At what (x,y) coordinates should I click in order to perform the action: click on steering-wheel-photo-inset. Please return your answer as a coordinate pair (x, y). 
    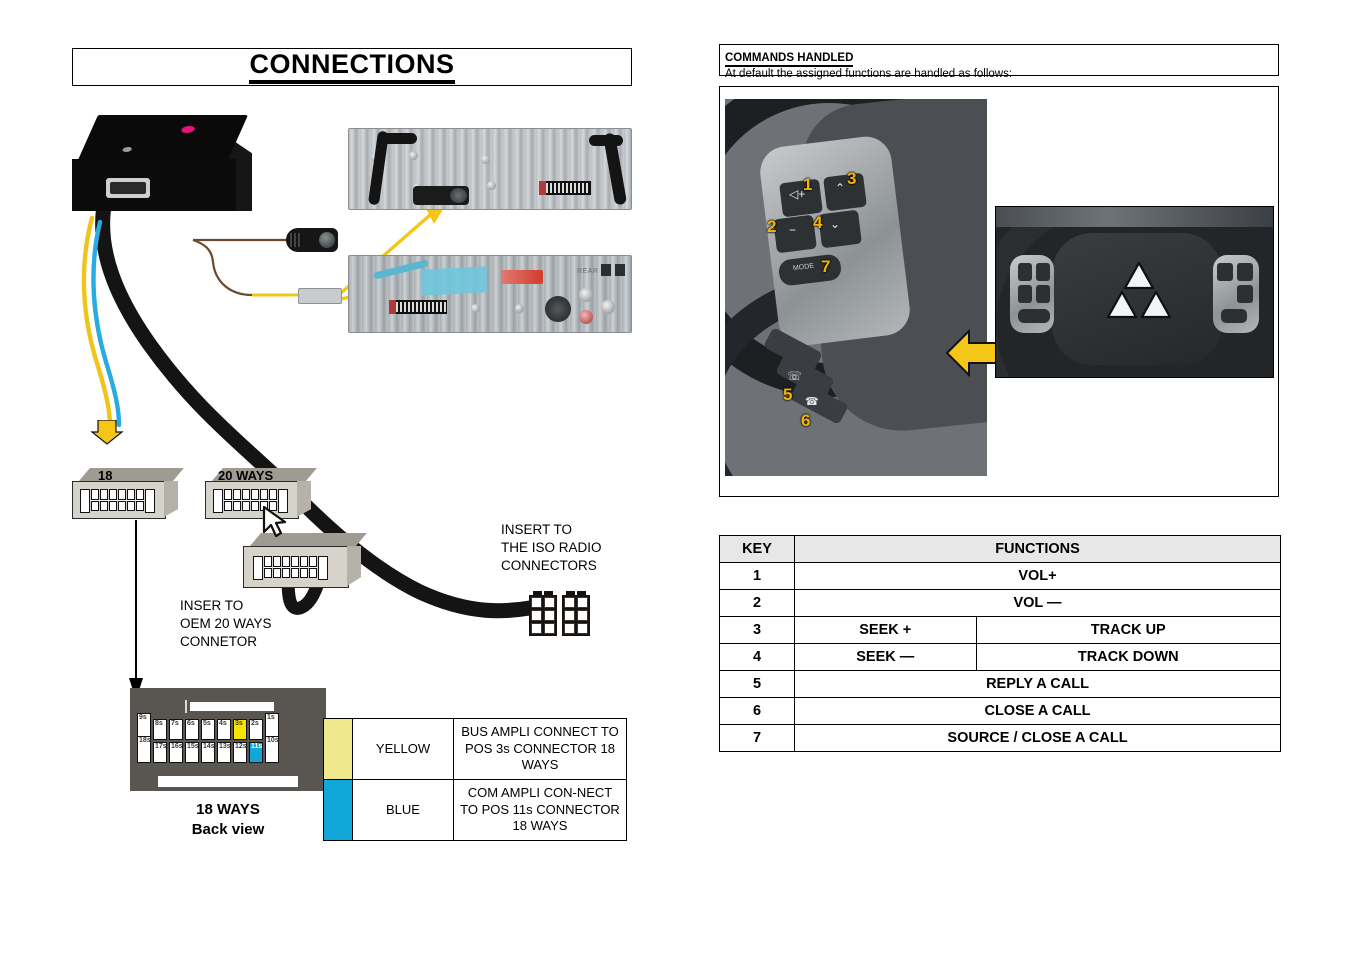
    Looking at the image, I should click on (1134, 292).